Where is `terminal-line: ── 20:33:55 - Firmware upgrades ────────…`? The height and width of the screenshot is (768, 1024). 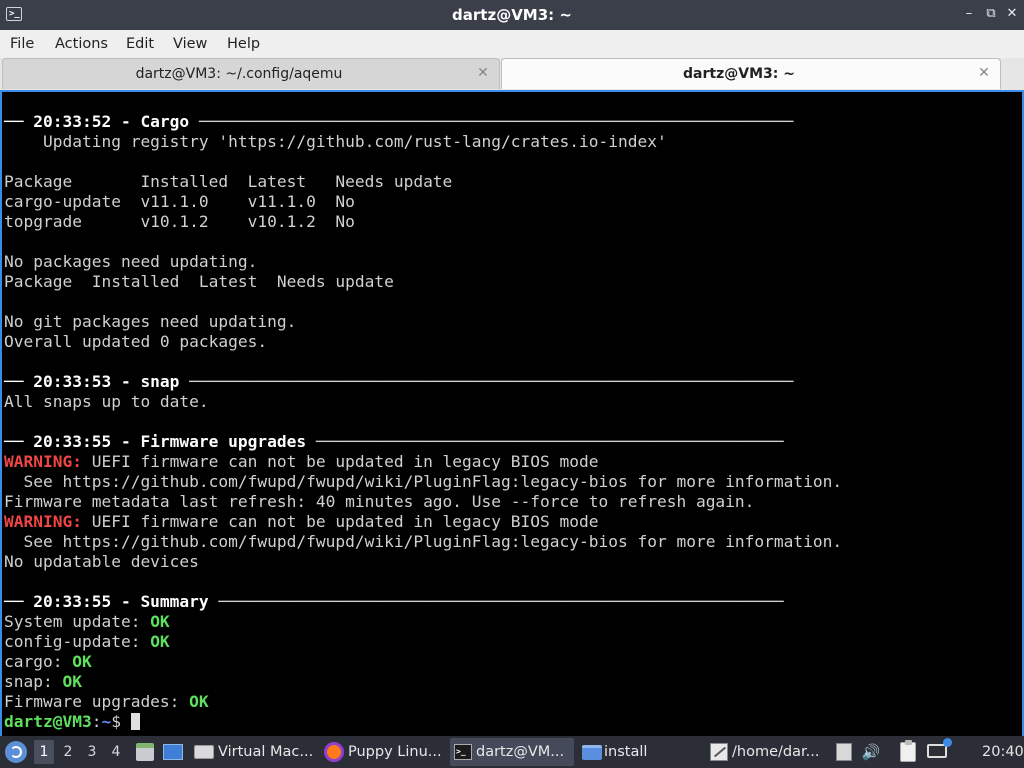 terminal-line: ── 20:33:55 - Firmware upgrades ────────… is located at coordinates (423, 442).